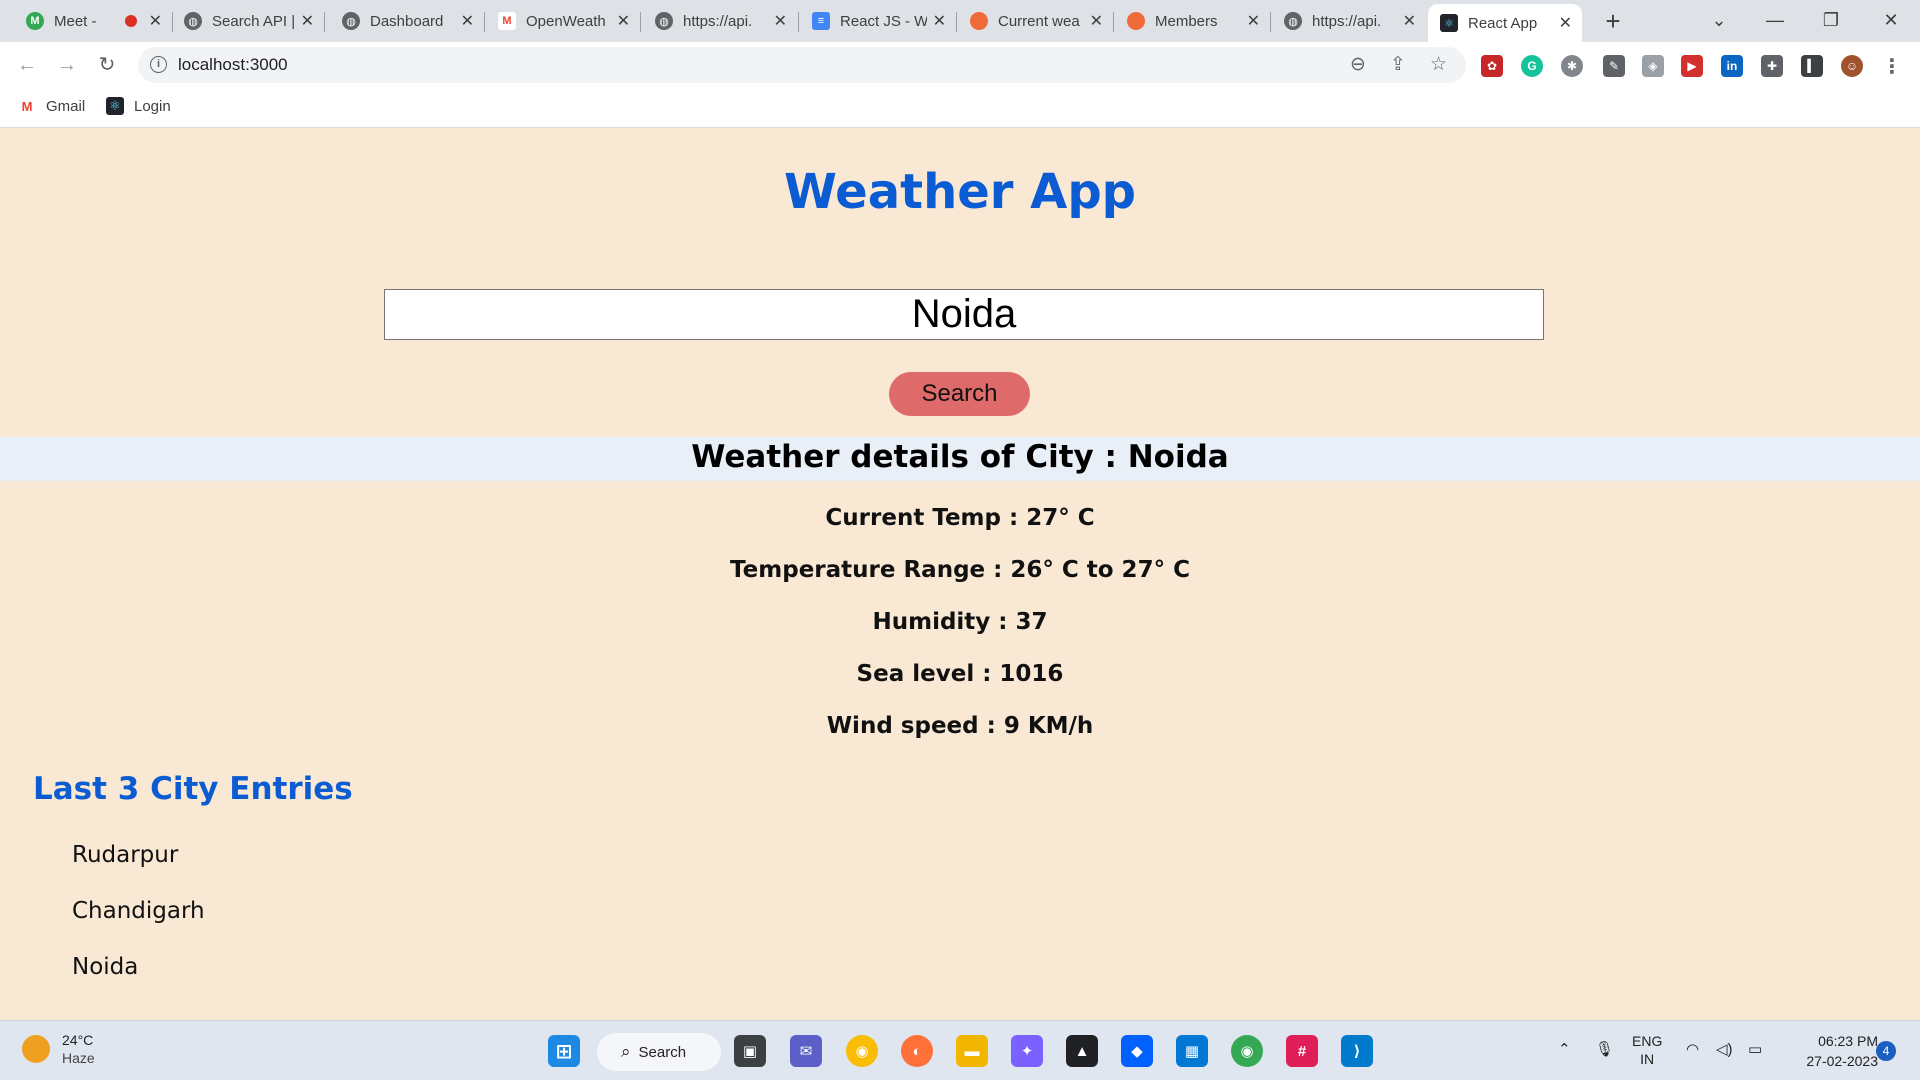  Describe the element at coordinates (107, 65) in the screenshot. I see `reload-icon: ↻` at that location.